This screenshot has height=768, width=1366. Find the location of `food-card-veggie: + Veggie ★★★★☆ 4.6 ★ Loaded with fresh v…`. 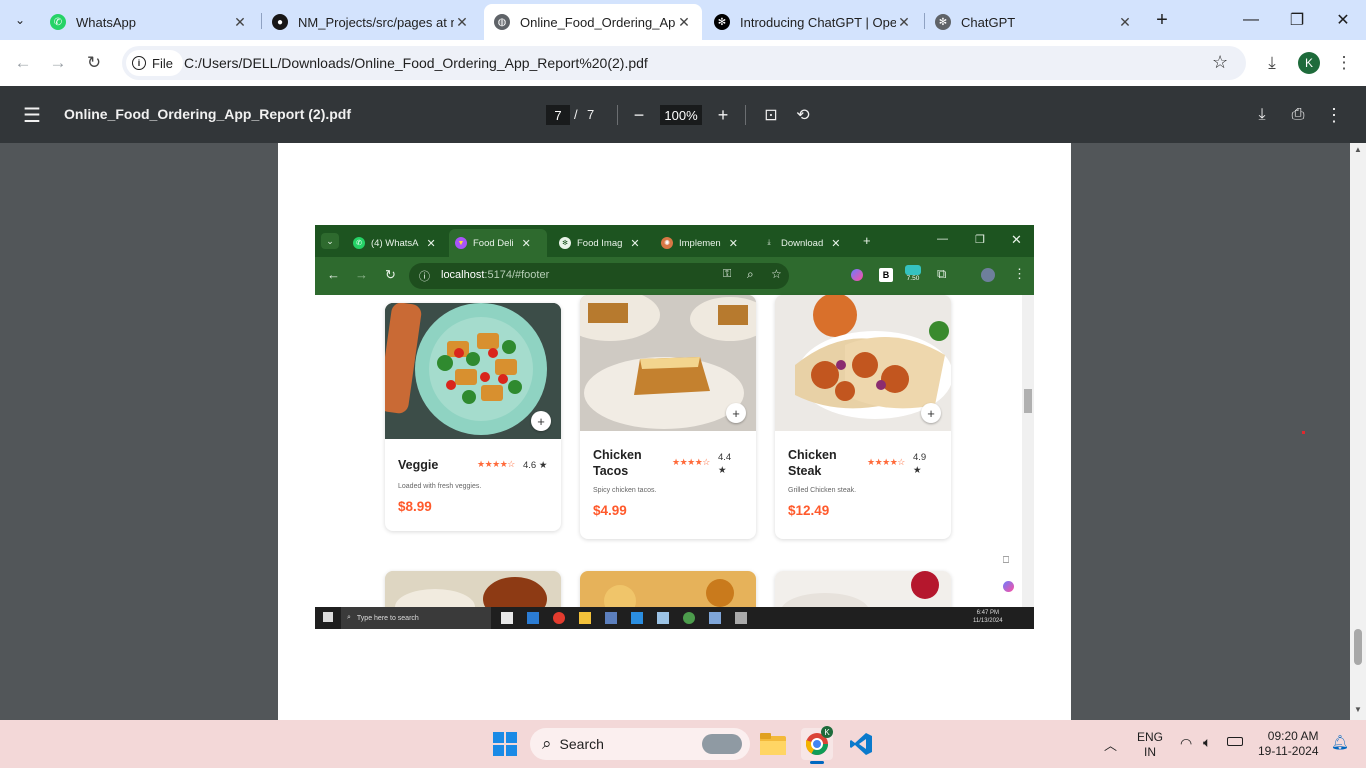

food-card-veggie: + Veggie ★★★★☆ 4.6 ★ Loaded with fresh v… is located at coordinates (473, 417).